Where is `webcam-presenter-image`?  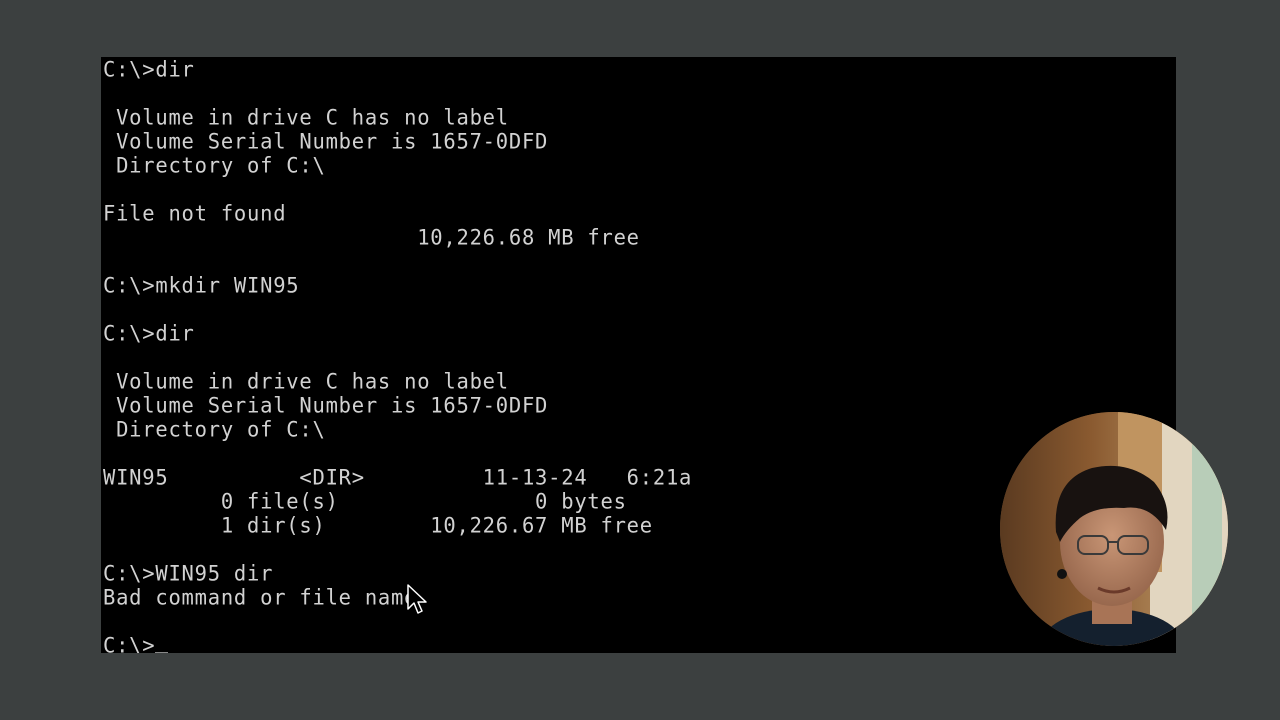 webcam-presenter-image is located at coordinates (1114, 529).